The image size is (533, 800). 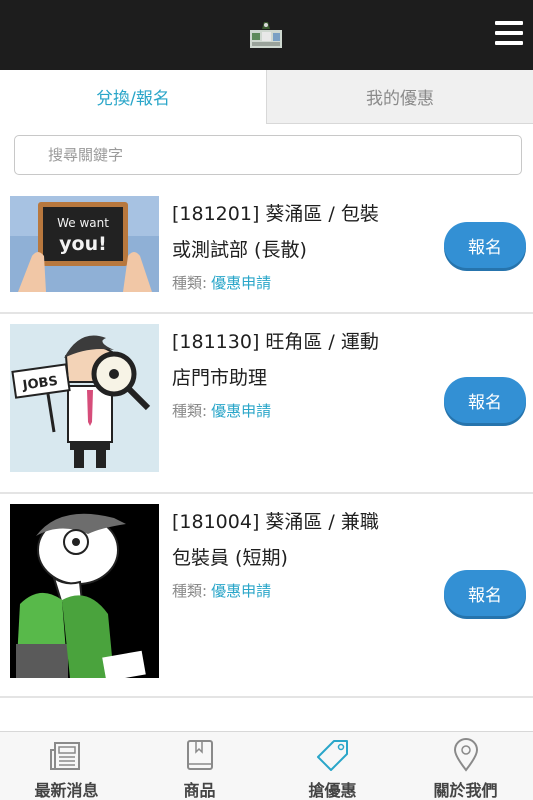 I want to click on listing-image-we-want-you: We want you!, so click(x=84, y=244).